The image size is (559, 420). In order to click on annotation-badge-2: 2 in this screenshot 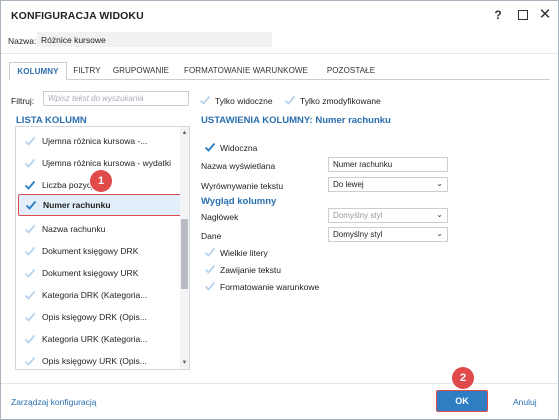, I will do `click(463, 378)`.